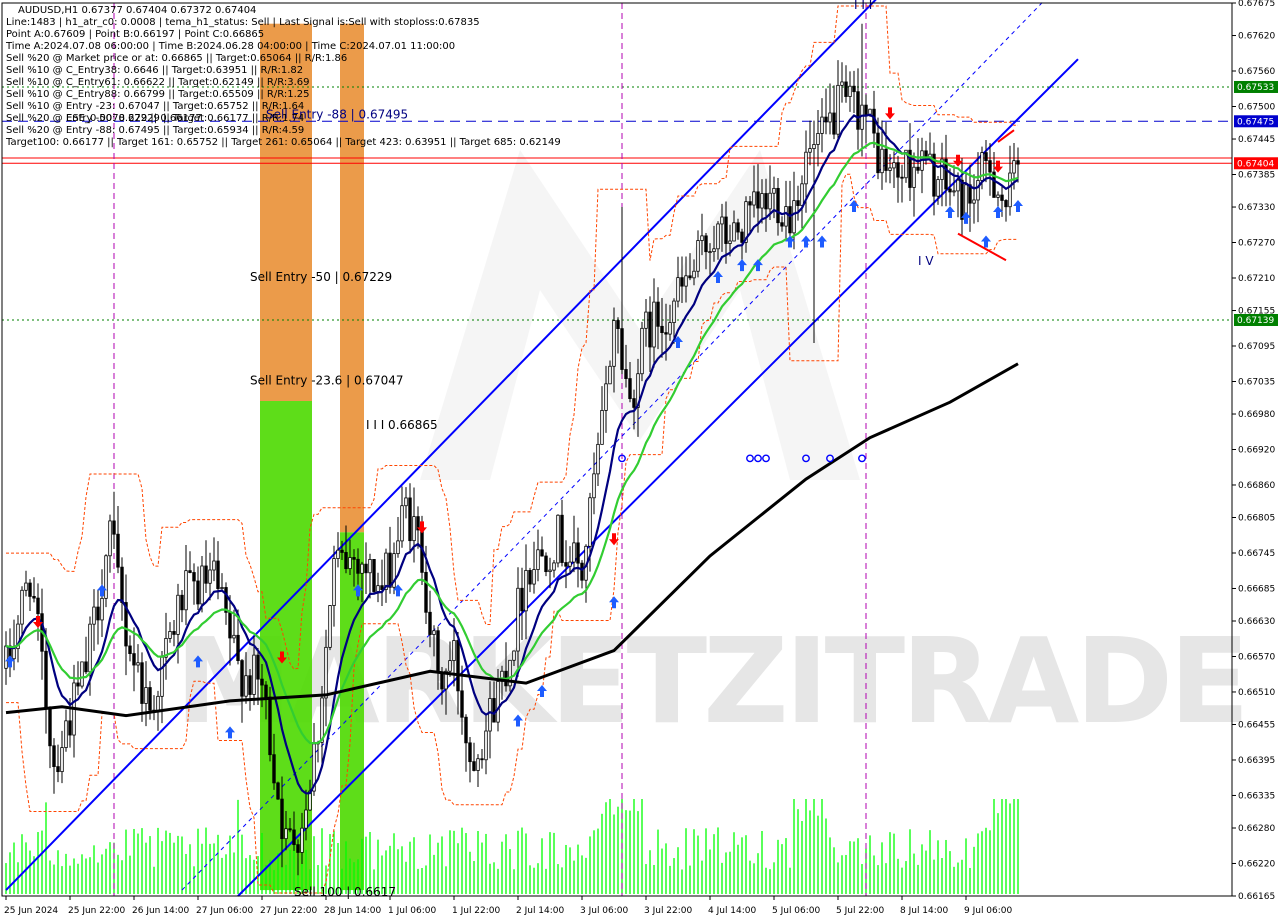 The image size is (1280, 924). Describe the element at coordinates (1256, 347) in the screenshot. I see `y-tick-label: 0.67095` at that location.